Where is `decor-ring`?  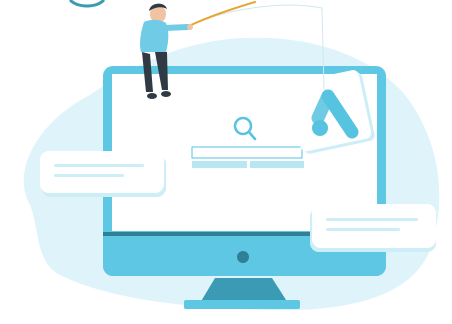
decor-ring is located at coordinates (87, 4).